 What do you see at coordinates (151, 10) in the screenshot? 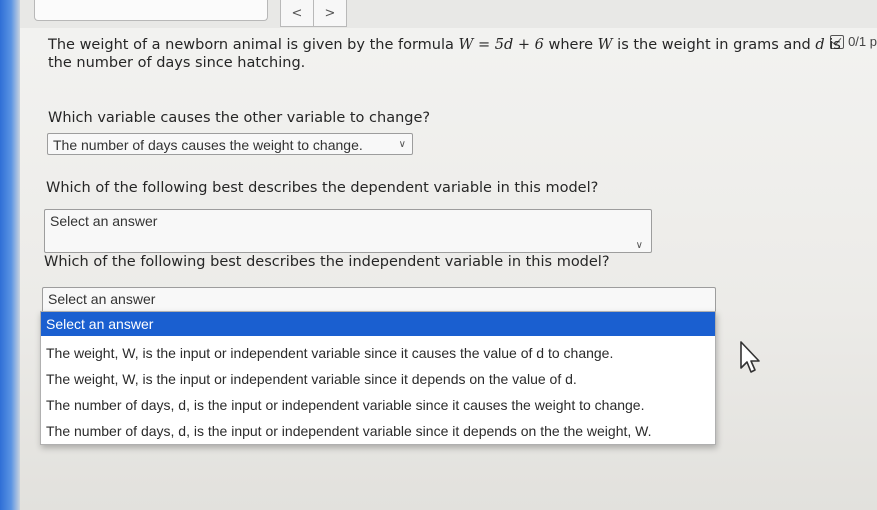
I see `question-selector` at bounding box center [151, 10].